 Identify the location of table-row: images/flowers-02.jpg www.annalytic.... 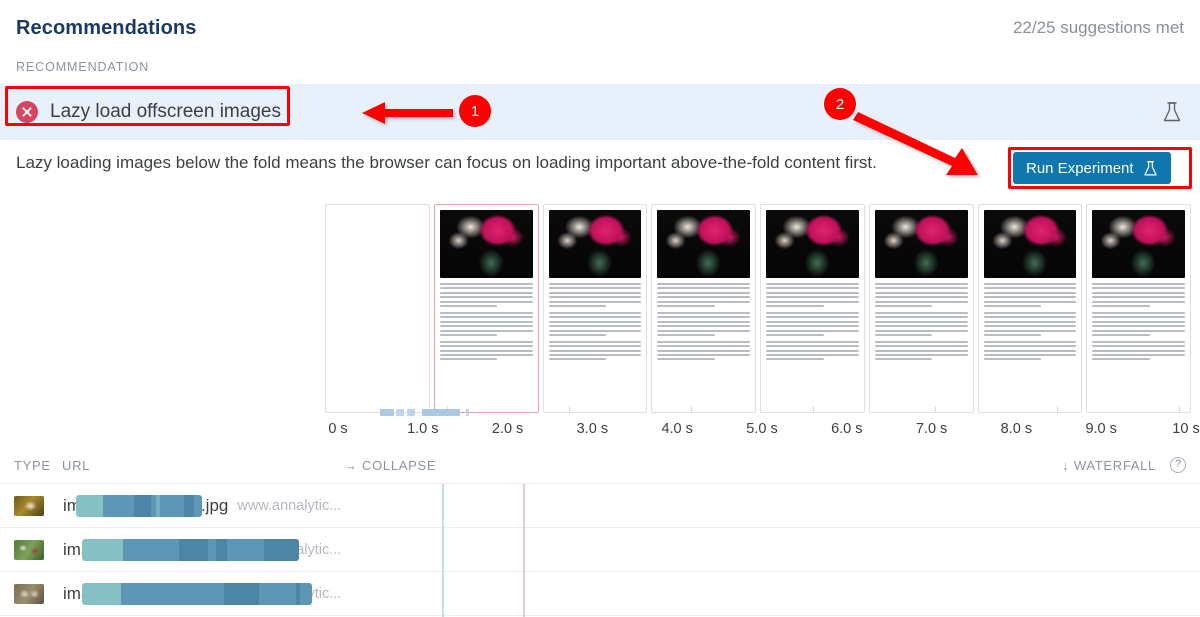
(600, 506).